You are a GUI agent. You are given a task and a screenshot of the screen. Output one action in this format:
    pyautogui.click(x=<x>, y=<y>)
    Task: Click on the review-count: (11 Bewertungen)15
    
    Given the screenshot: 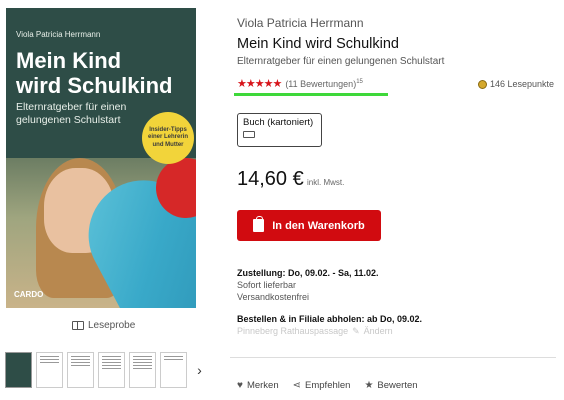 What is the action you would take?
    pyautogui.click(x=324, y=84)
    